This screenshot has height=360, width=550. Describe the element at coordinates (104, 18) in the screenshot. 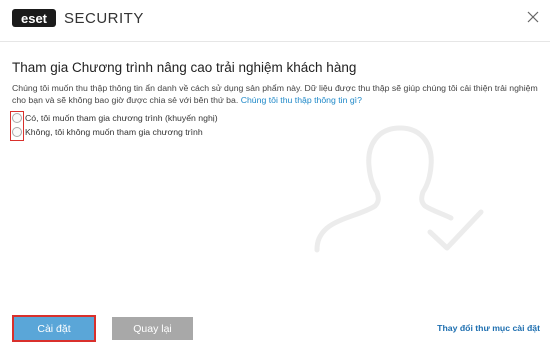

I see `product-name: SECURITY` at that location.